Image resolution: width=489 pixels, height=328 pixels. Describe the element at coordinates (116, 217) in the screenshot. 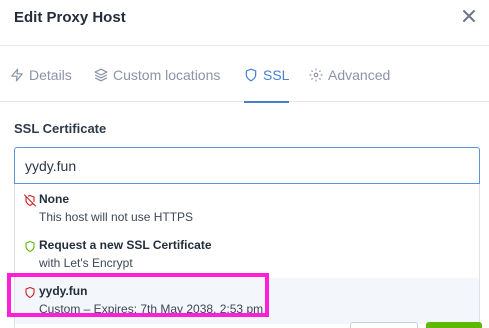

I see `ssl-option-none-subtitle: This host will not use HTTPS` at that location.